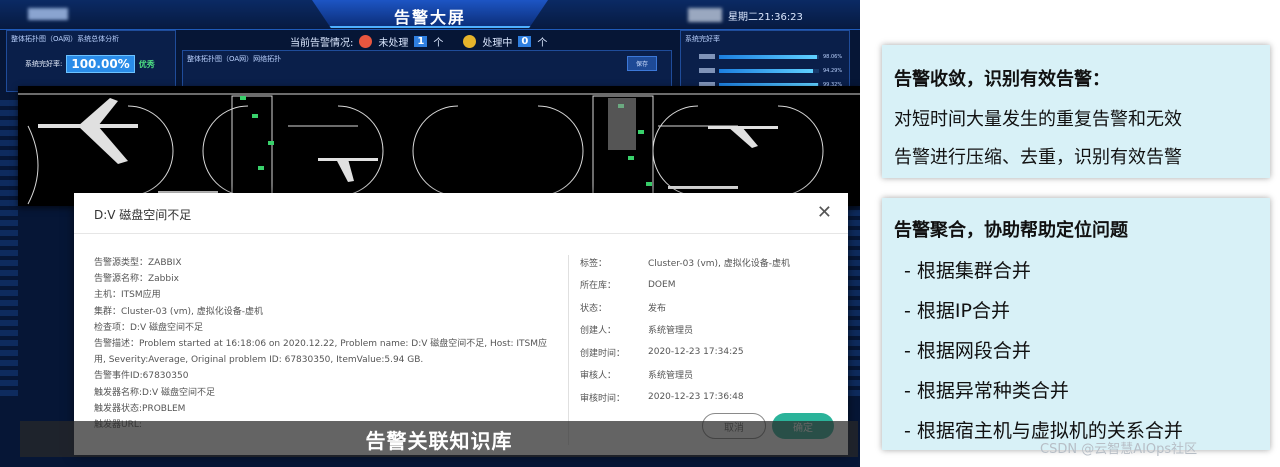 The width and height of the screenshot is (1280, 467). Describe the element at coordinates (1119, 449) in the screenshot. I see `watermark: CSDN @云智慧AIOps社区` at that location.